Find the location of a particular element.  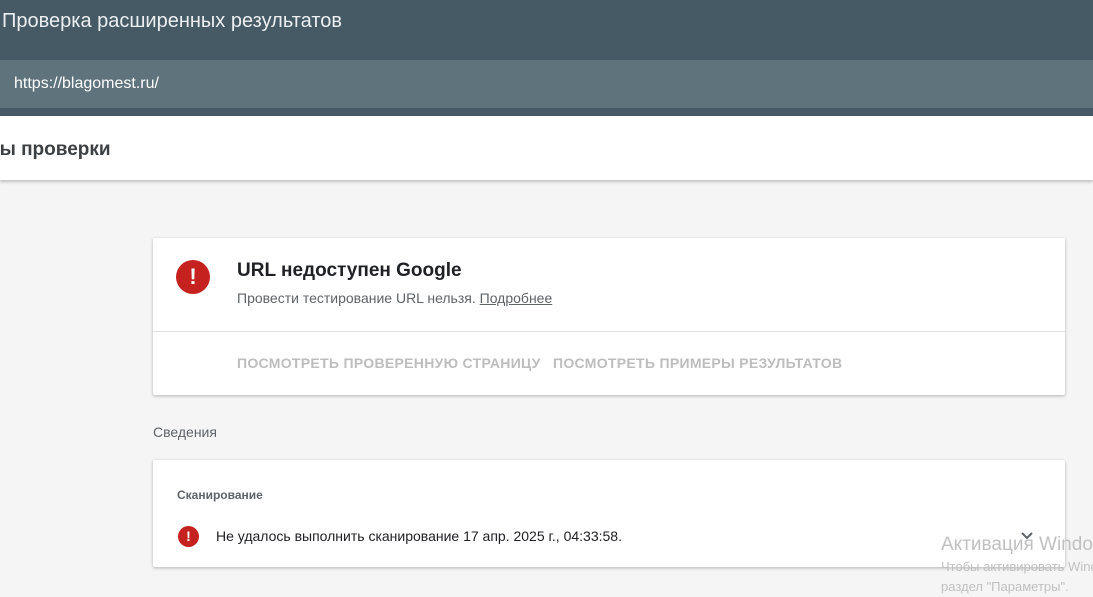

watermark-title: Активация Windows is located at coordinates (1017, 544).